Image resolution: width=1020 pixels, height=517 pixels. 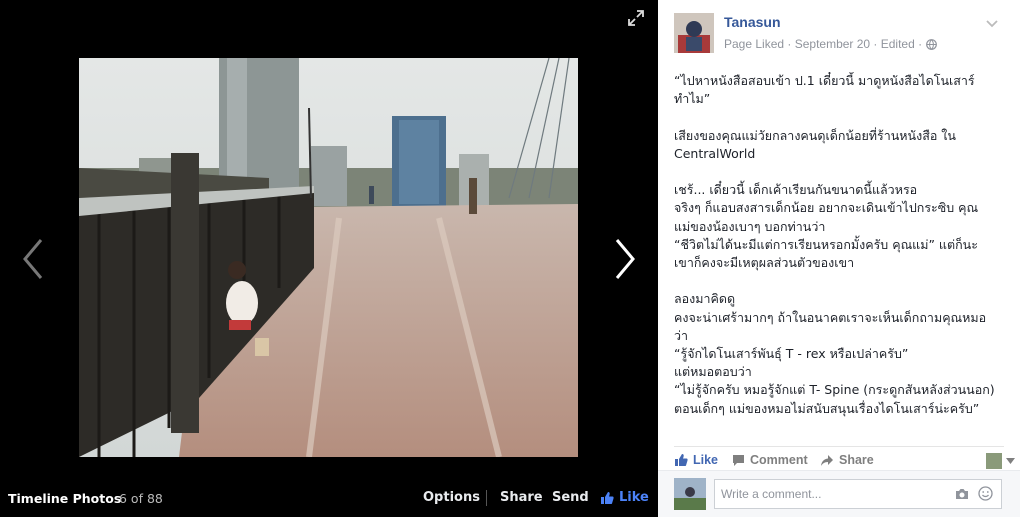 I want to click on options-button: Options, so click(x=451, y=497).